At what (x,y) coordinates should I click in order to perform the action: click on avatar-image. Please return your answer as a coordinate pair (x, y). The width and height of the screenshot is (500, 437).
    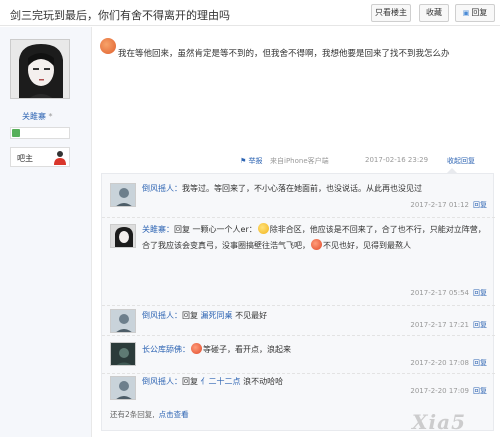
    Looking at the image, I should click on (40, 69).